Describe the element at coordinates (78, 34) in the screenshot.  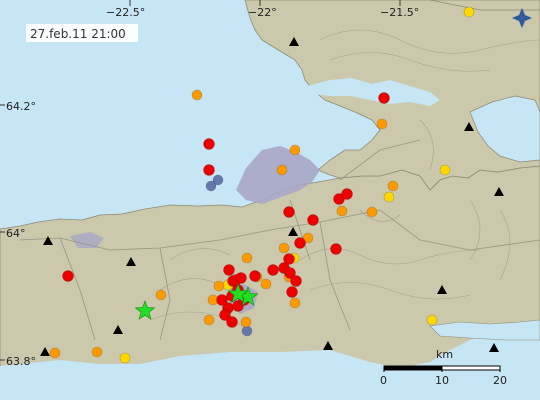
I see `timestamp: 27.feb.11 21:00` at that location.